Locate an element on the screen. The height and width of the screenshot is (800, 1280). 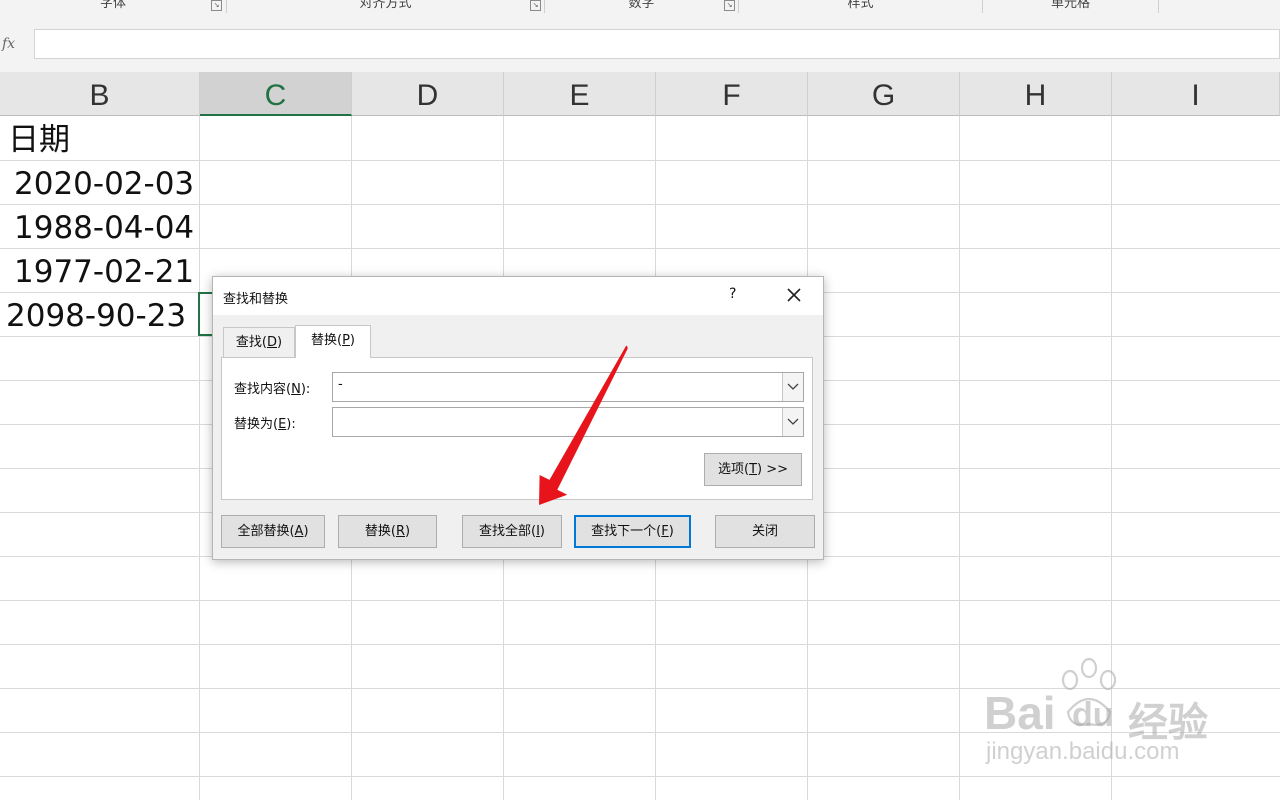
watermark-brand-left: Bai is located at coordinates (1020, 713).